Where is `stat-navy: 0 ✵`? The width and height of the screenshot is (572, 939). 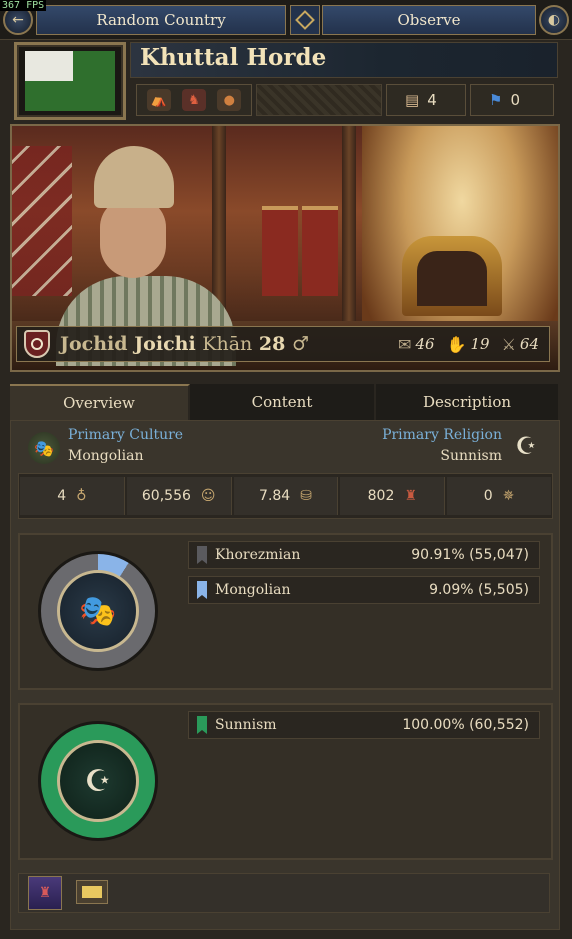 stat-navy: 0 ✵ is located at coordinates (499, 496).